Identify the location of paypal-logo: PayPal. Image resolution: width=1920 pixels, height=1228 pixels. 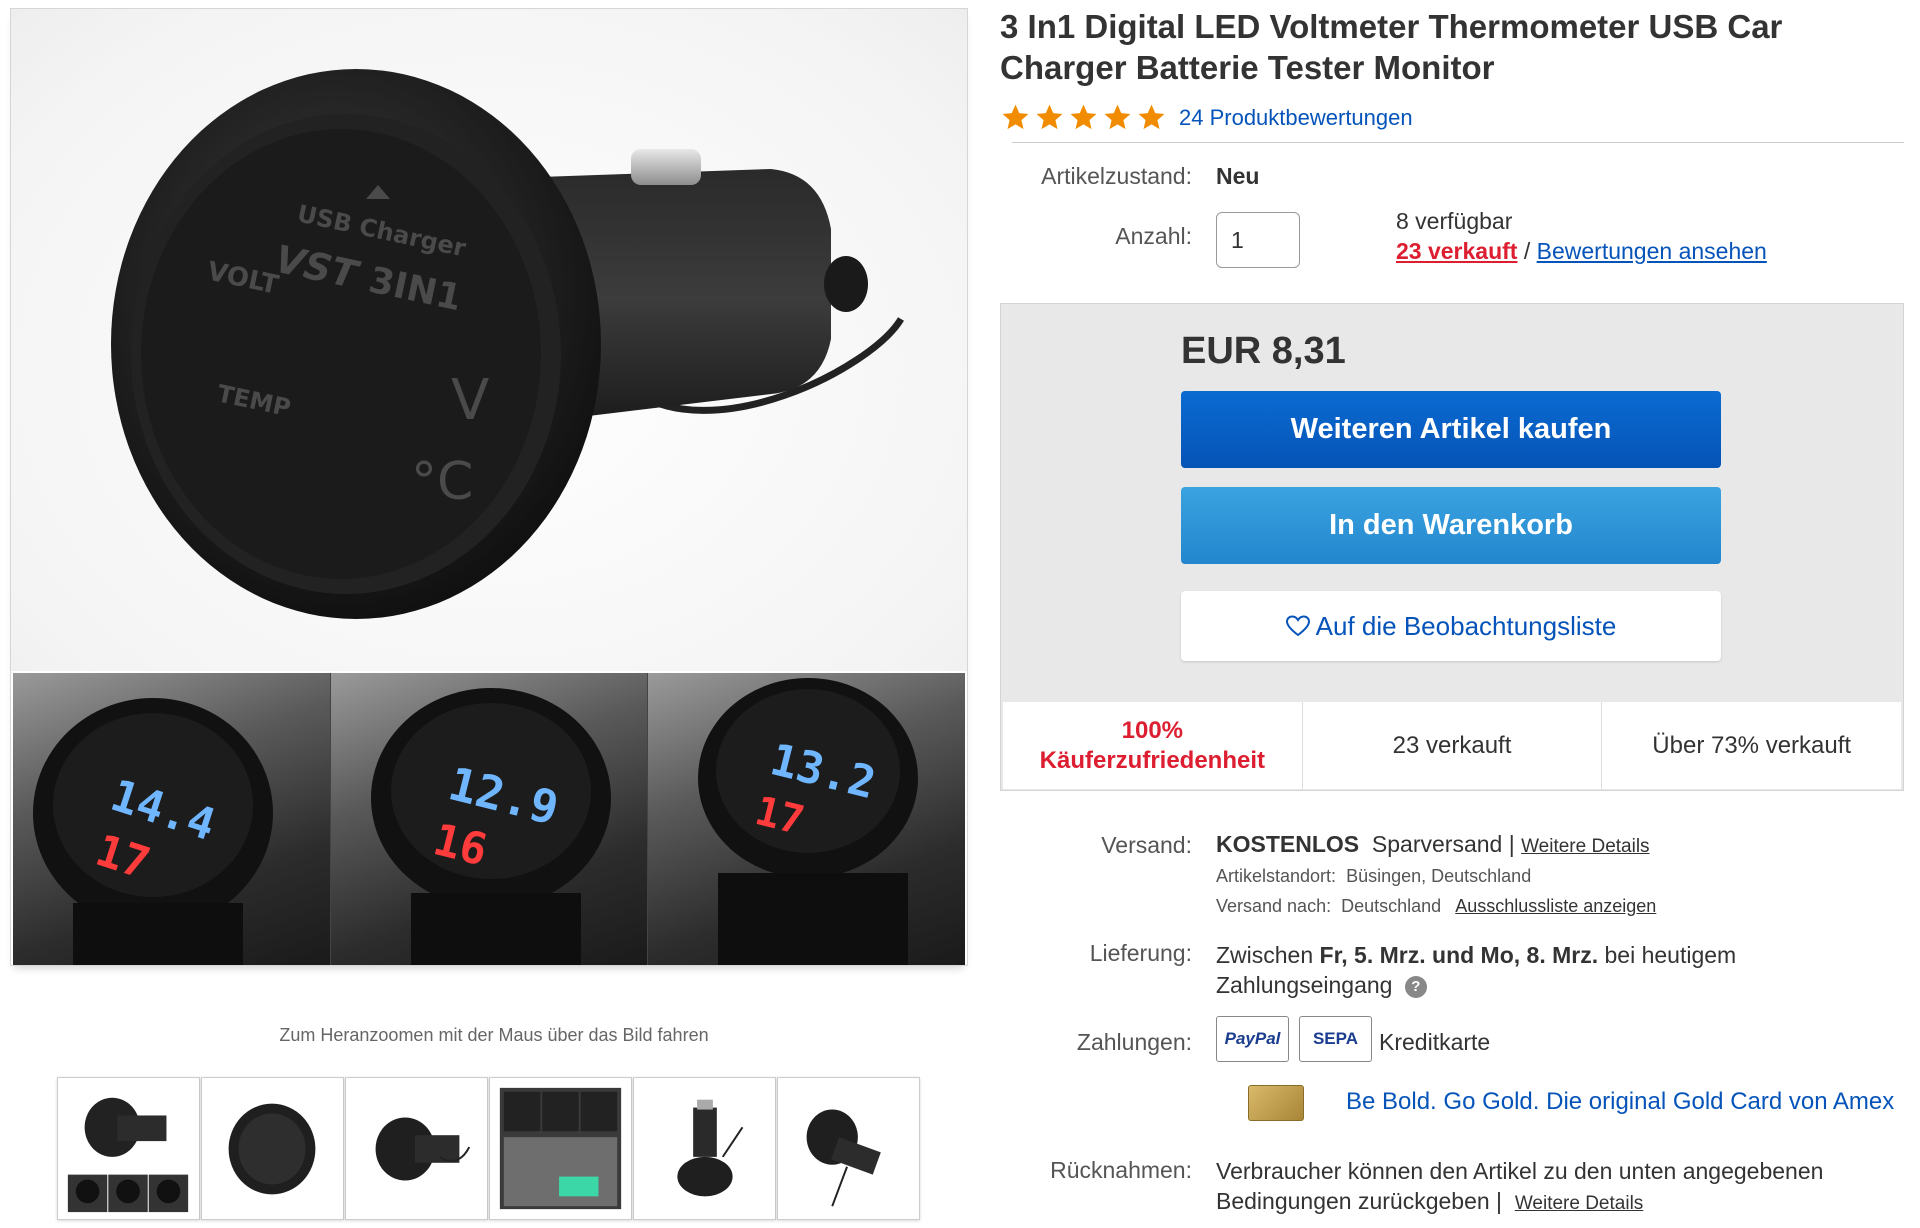
(1252, 1039).